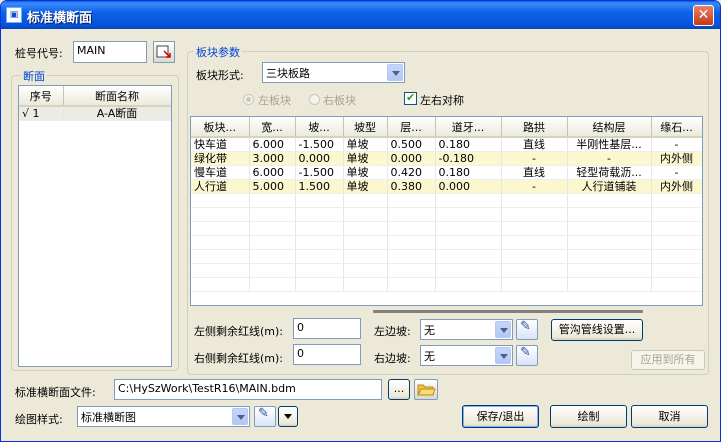  I want to click on close-icon: ✕, so click(703, 15).